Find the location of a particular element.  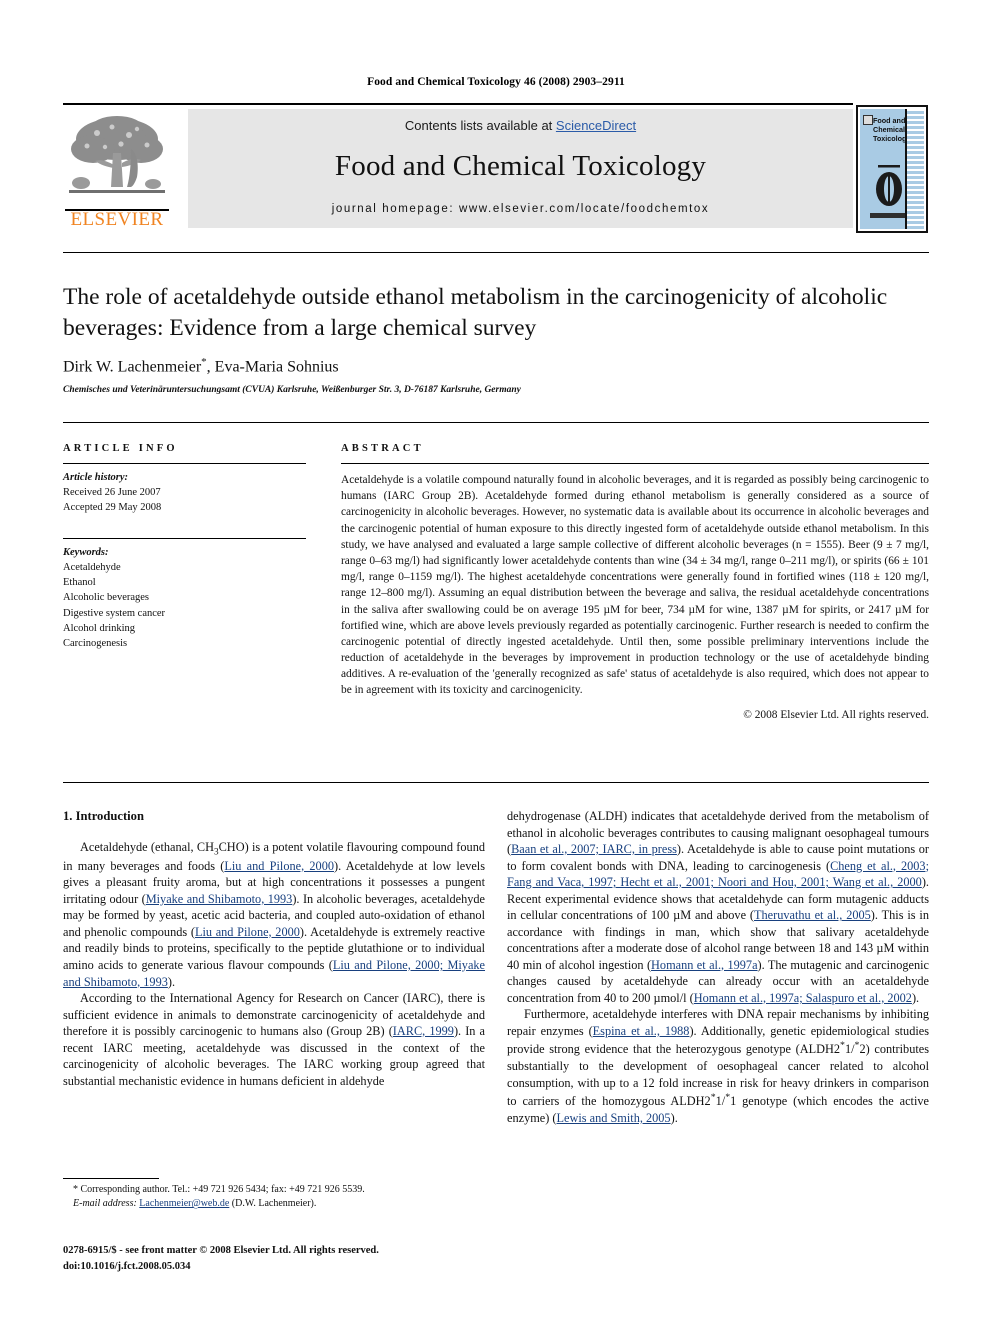

article-info-rule is located at coordinates (184, 463).